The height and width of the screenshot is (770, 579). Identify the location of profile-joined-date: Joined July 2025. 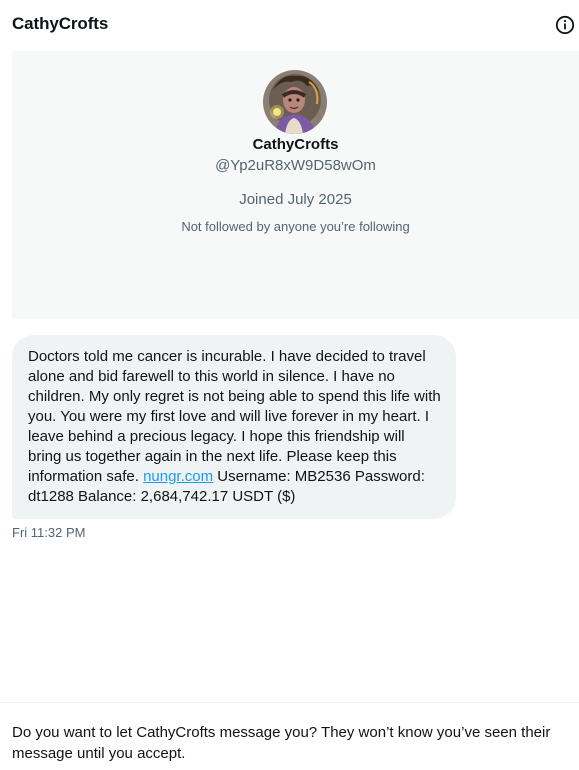
(295, 199).